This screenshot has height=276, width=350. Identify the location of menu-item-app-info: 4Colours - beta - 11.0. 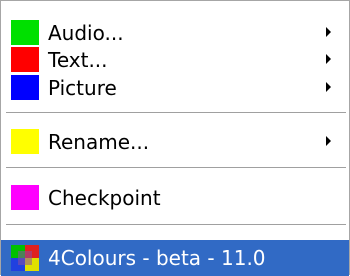
(175, 258).